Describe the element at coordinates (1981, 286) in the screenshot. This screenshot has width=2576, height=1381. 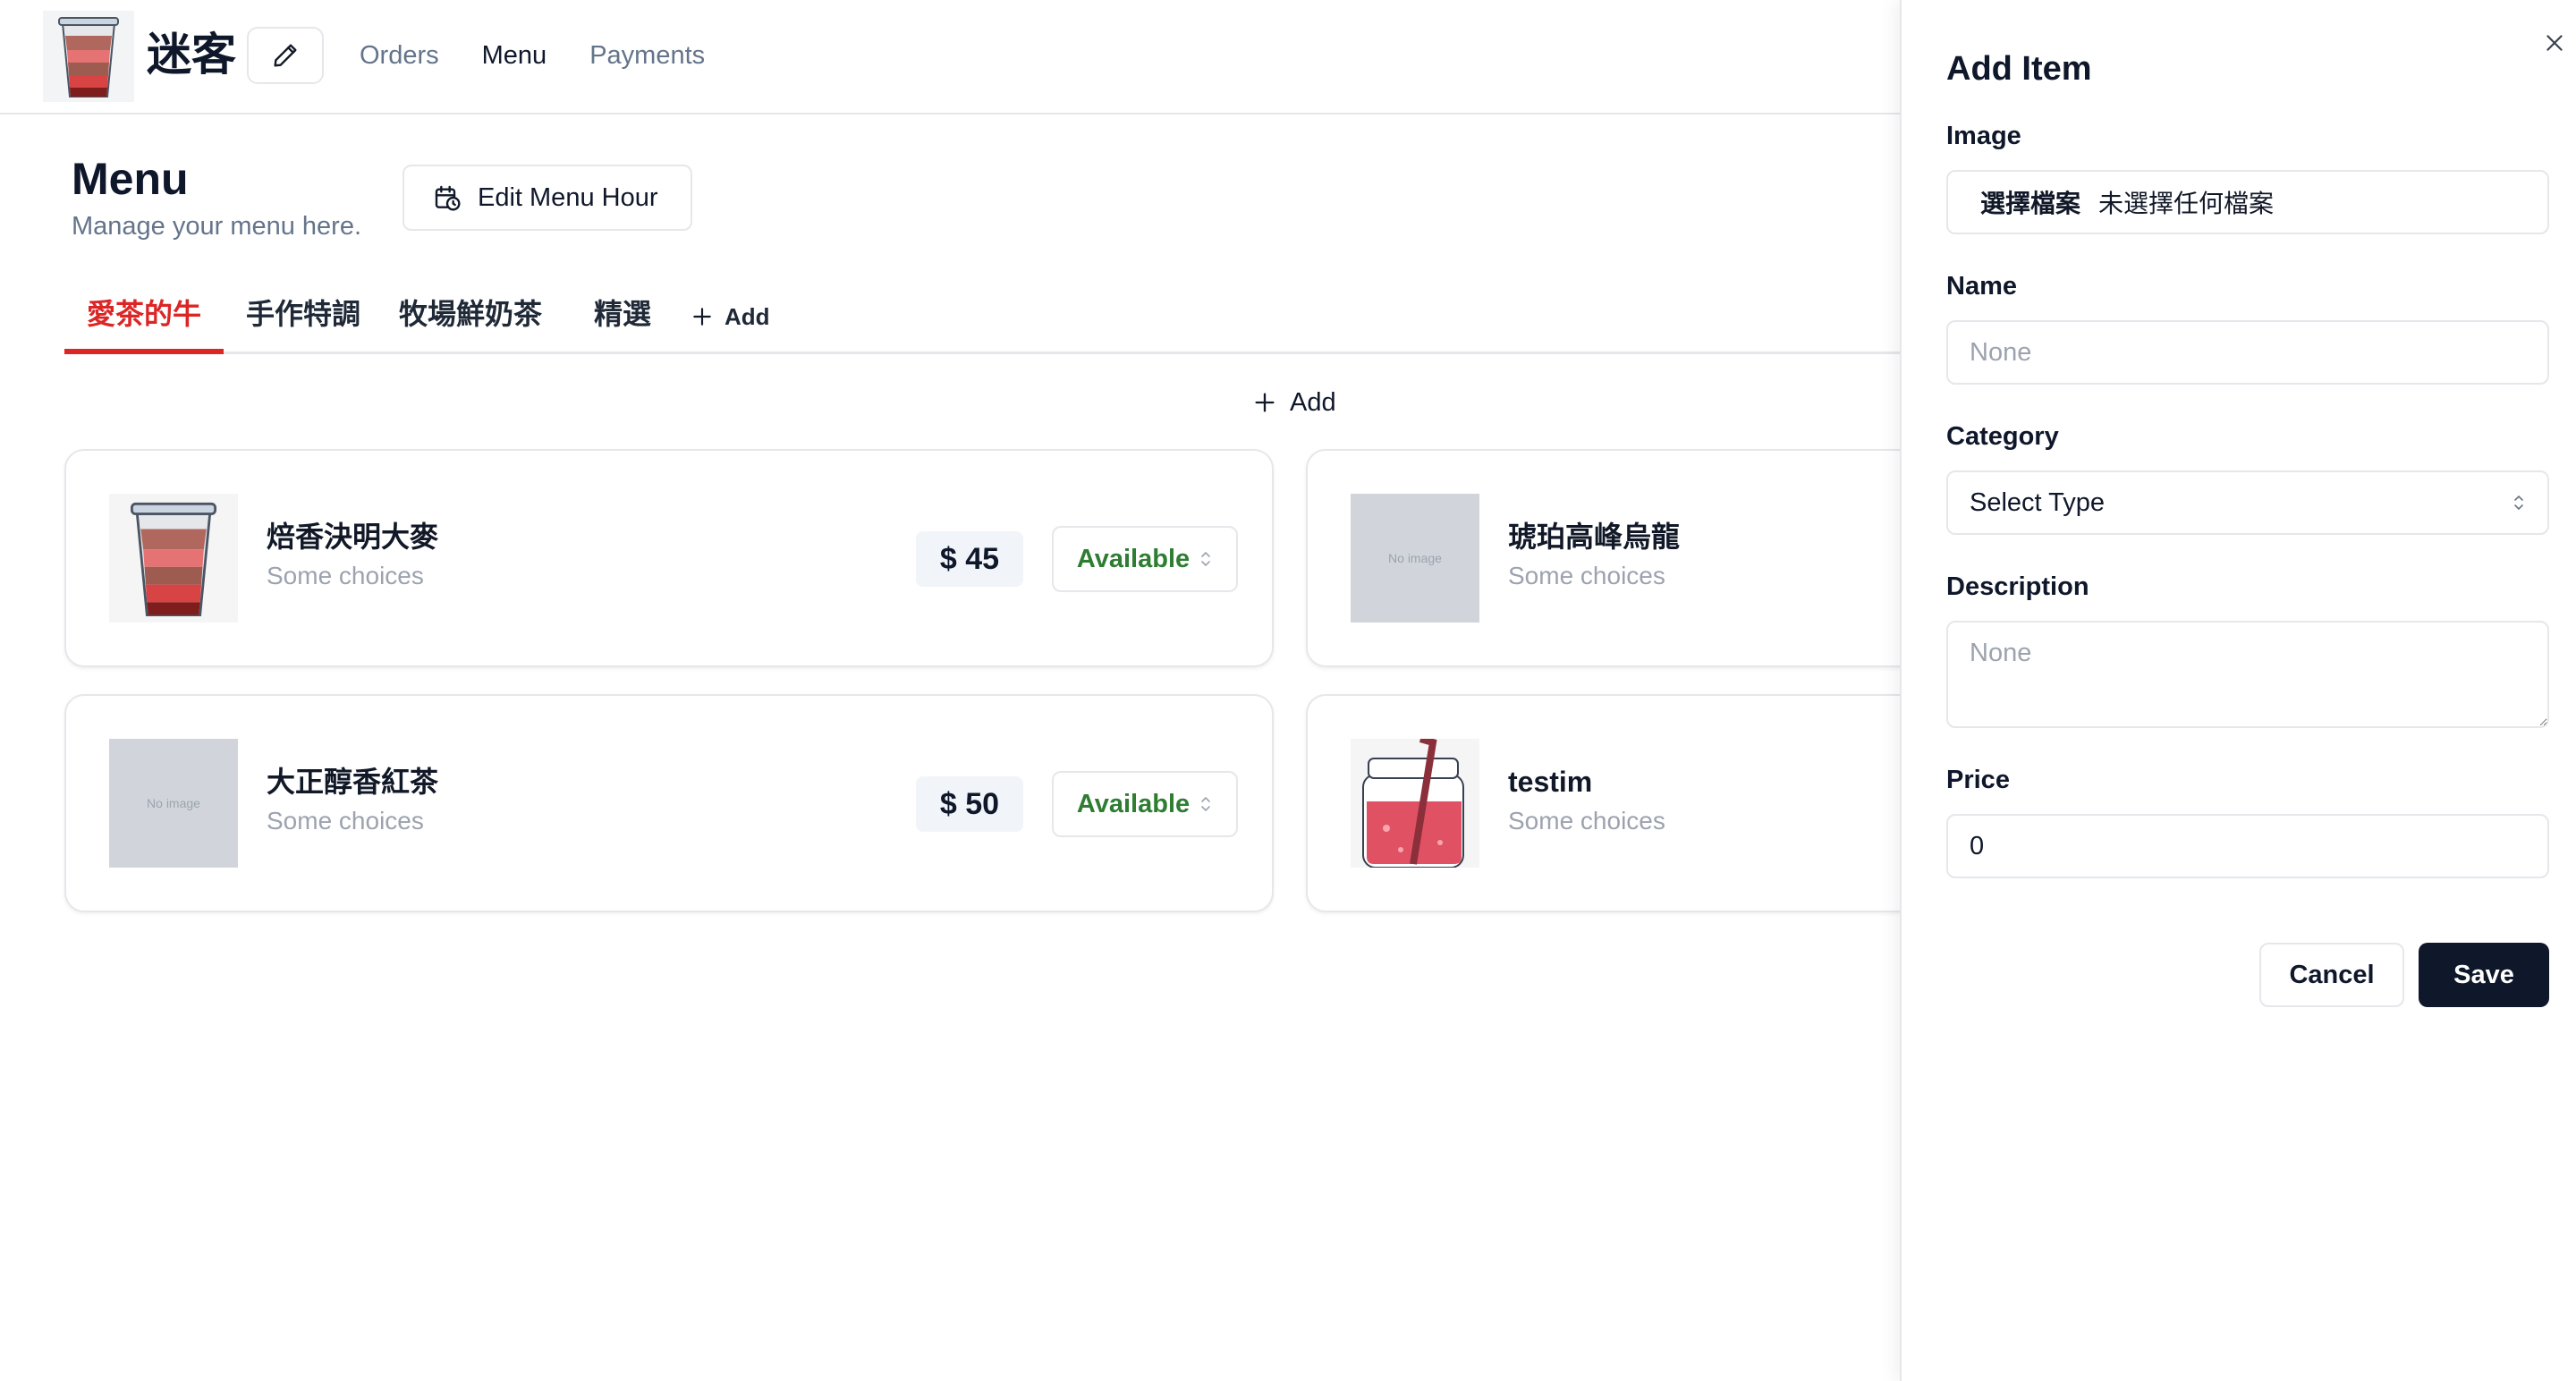
I see `name-label: Name` at that location.